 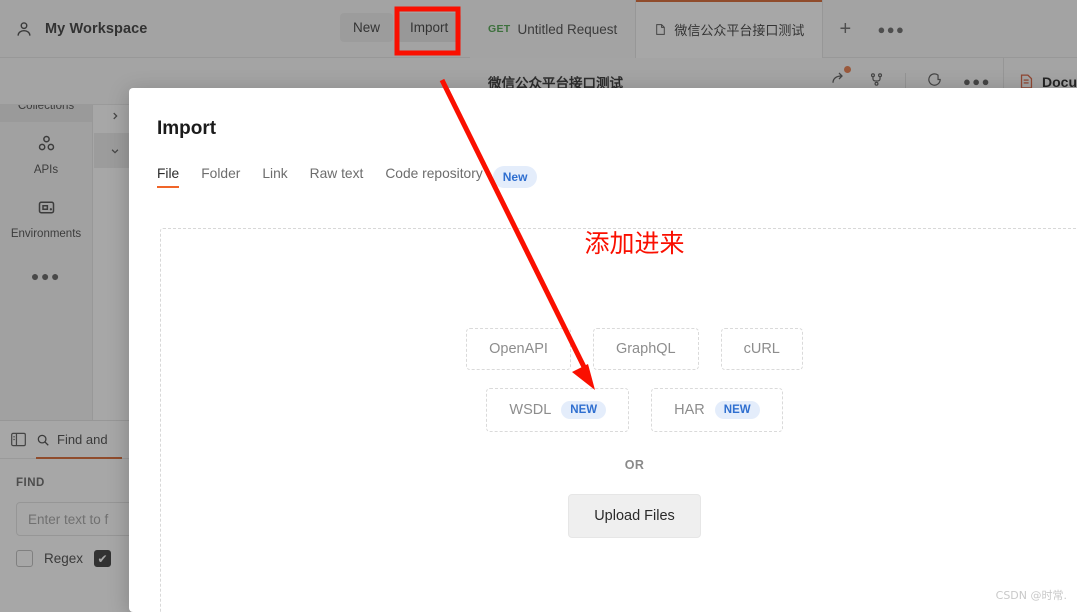 I want to click on tab-code-repository: Code repository, so click(x=433, y=177).